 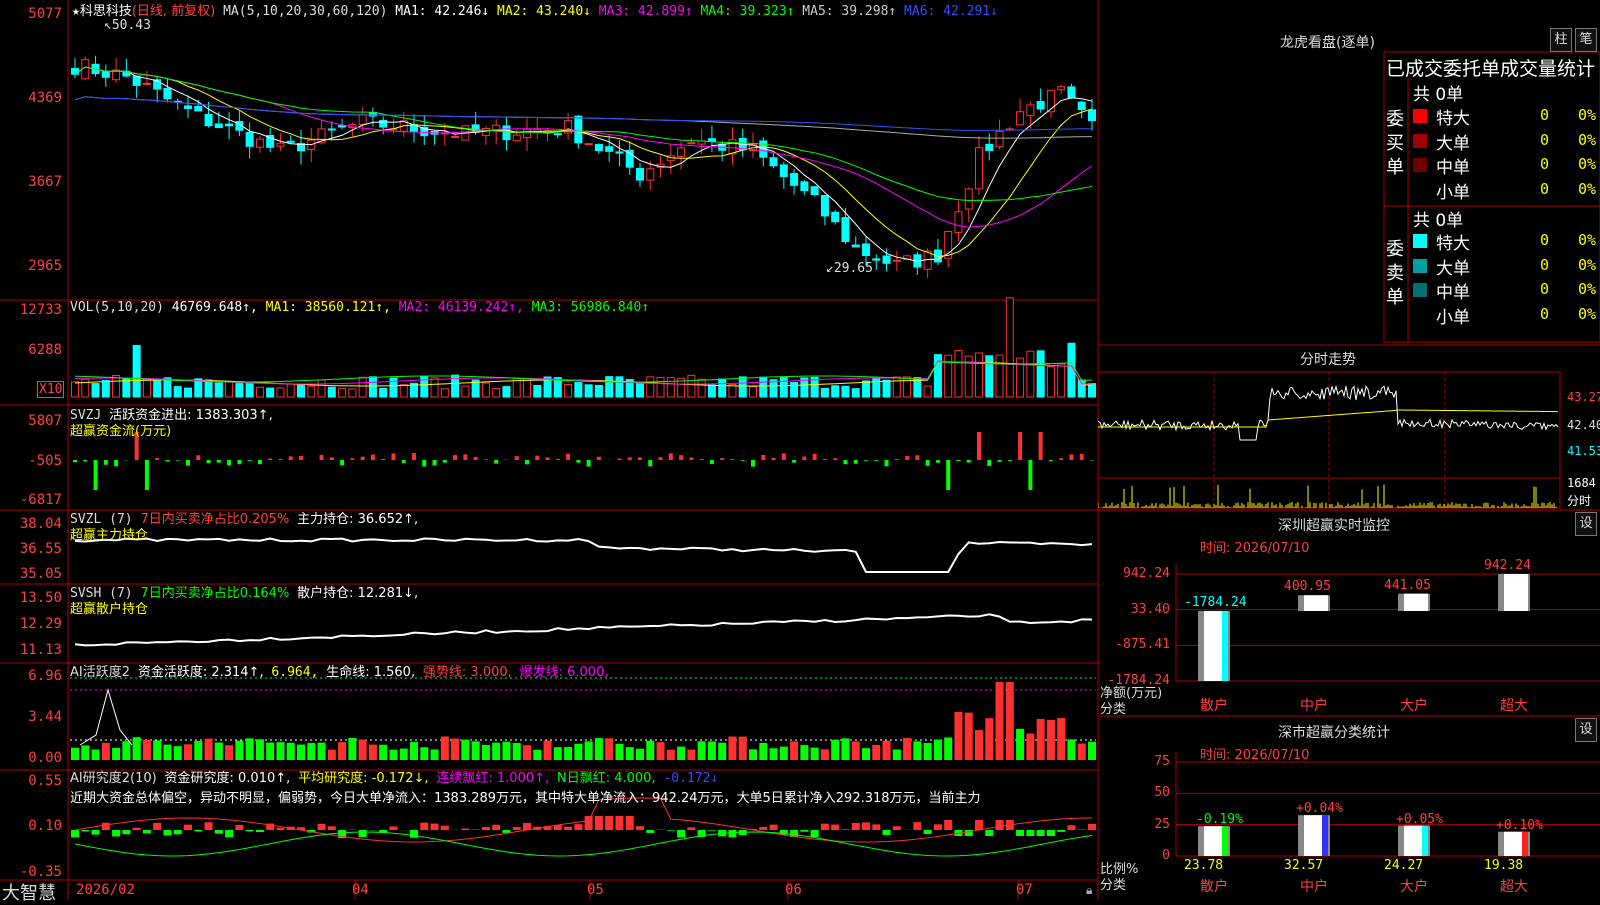 I want to click on ma4-value: MA4: 39.323↑, so click(x=748, y=11).